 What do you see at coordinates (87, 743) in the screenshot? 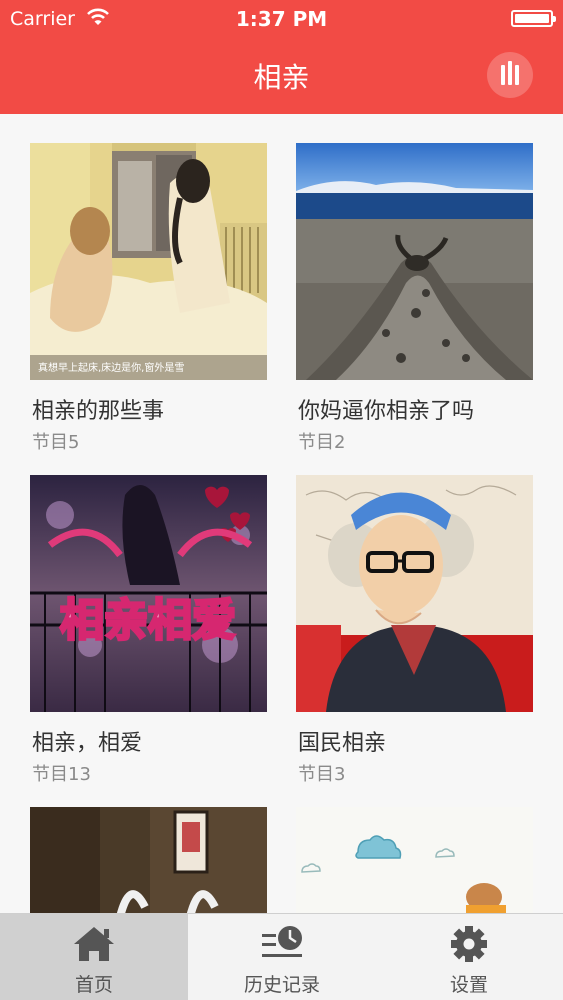
I see `program-title: 相亲，相爱` at bounding box center [87, 743].